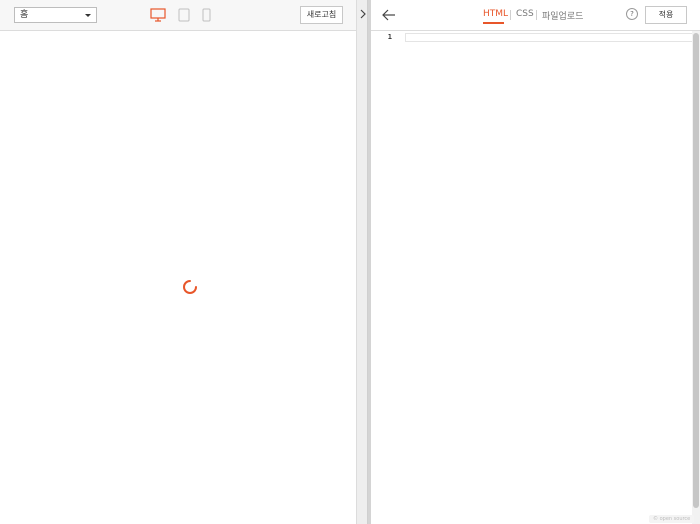 Image resolution: width=700 pixels, height=524 pixels. What do you see at coordinates (206, 15) in the screenshot?
I see `mobile-view-icon` at bounding box center [206, 15].